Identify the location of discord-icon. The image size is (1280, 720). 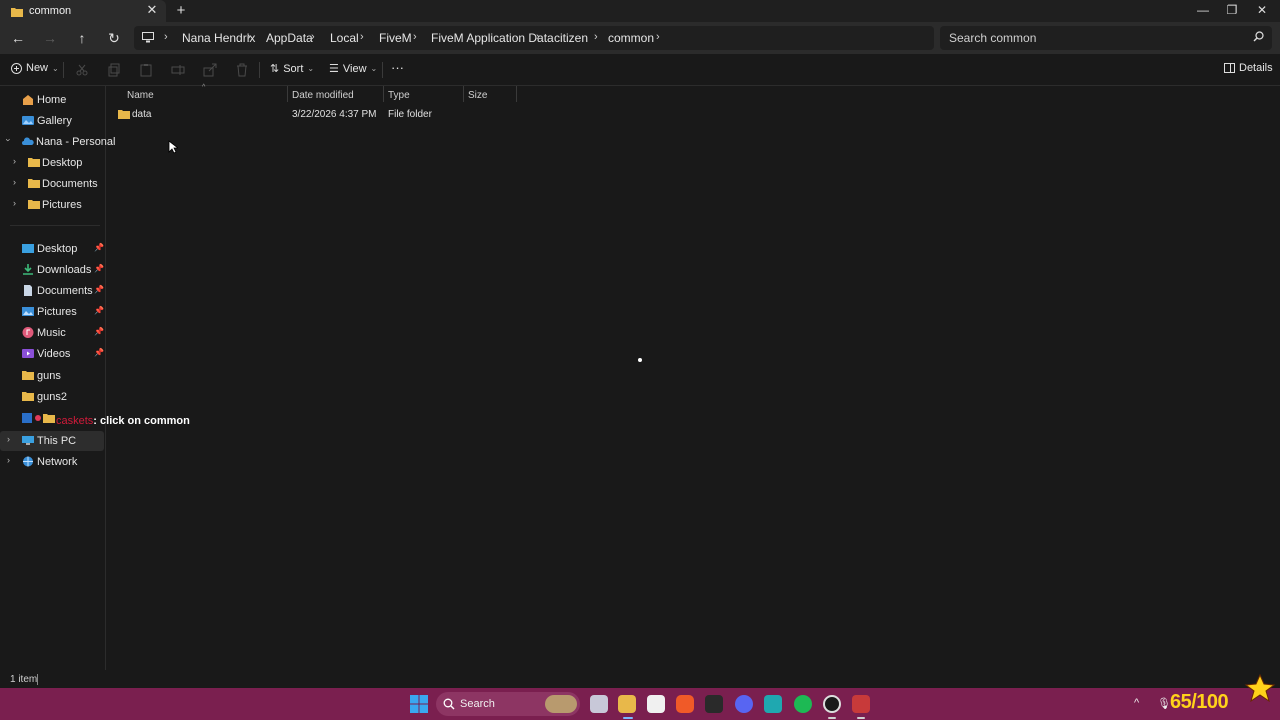
(744, 704).